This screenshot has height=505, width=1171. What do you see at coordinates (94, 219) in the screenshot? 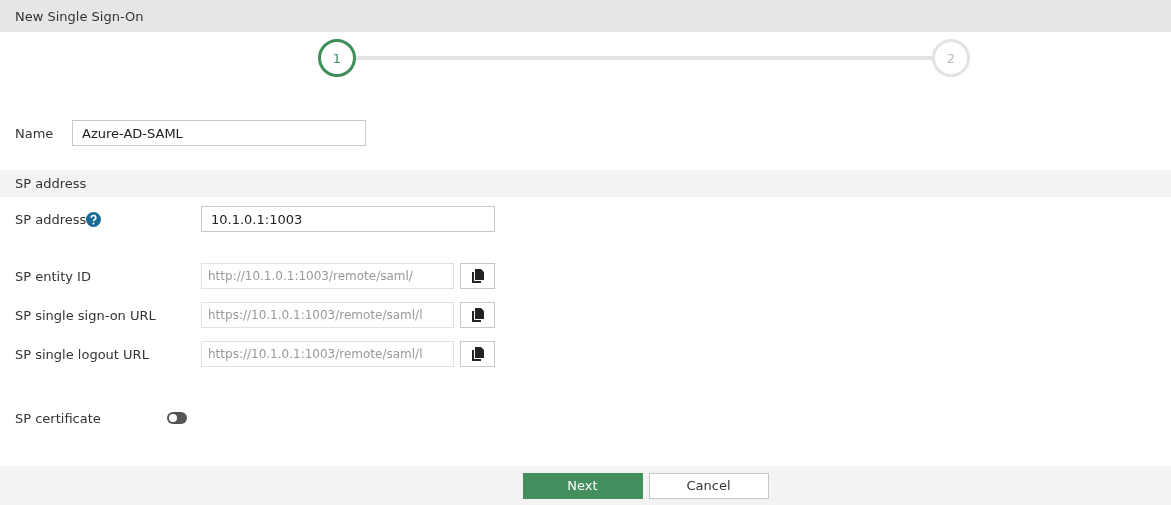
I see `help-icon` at bounding box center [94, 219].